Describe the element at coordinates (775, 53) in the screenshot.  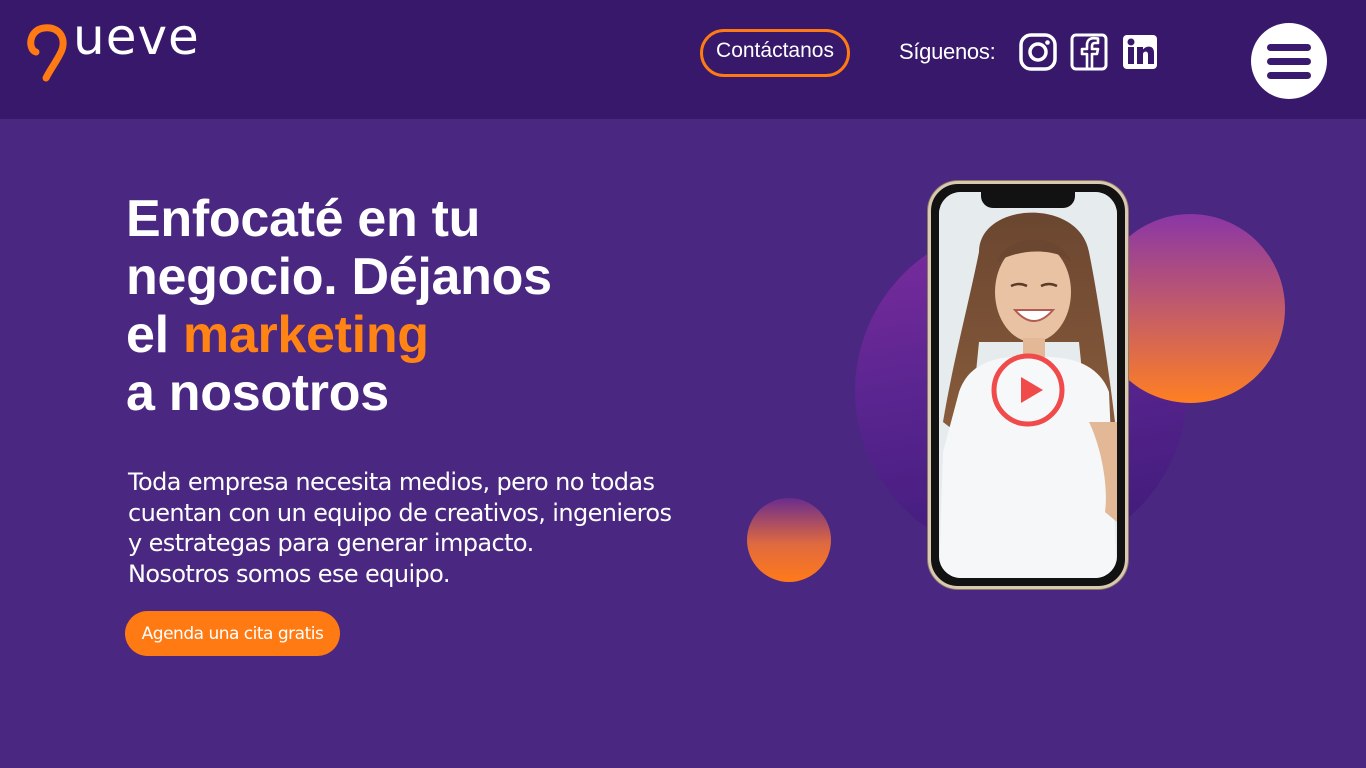
I see `contact-button: Contáctanos` at that location.